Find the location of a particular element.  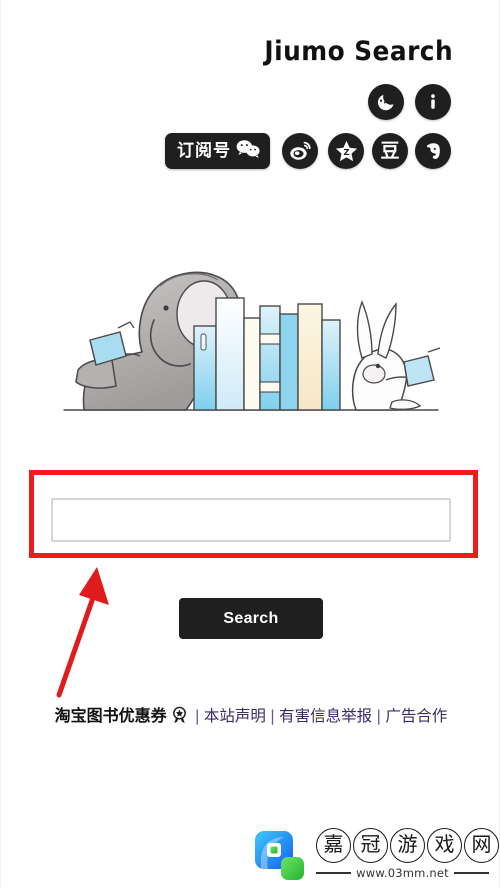

about-button is located at coordinates (433, 102).